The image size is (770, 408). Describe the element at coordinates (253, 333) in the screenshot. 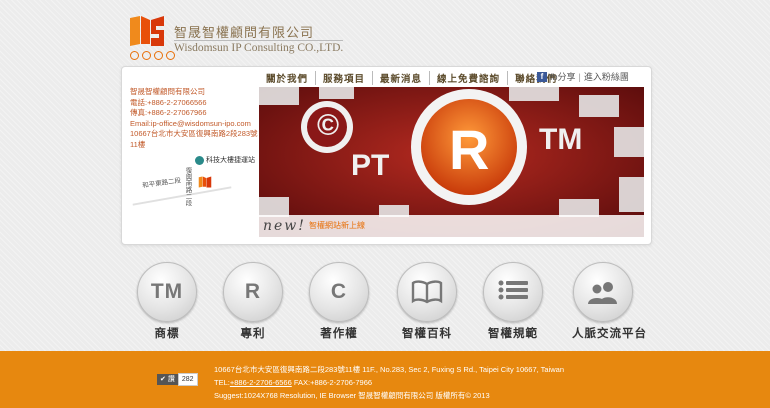

I see `service-label: 專利` at that location.